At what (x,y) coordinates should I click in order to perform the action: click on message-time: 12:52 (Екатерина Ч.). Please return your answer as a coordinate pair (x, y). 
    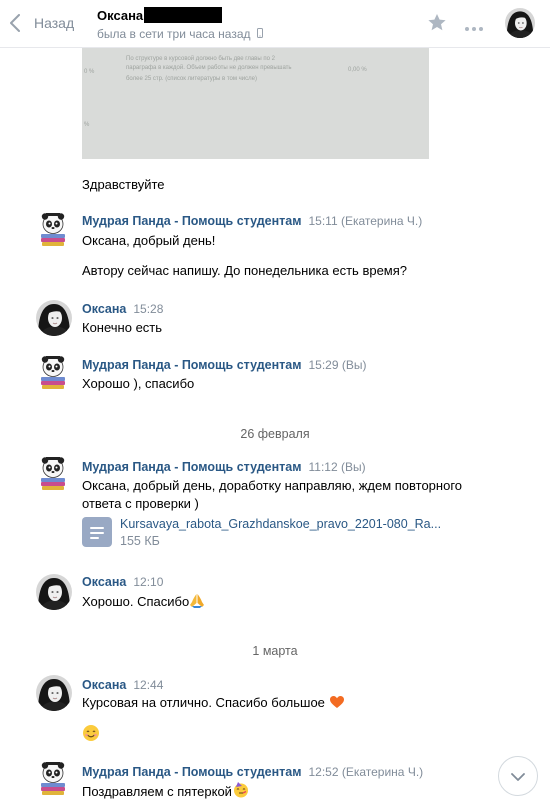
    Looking at the image, I should click on (366, 772).